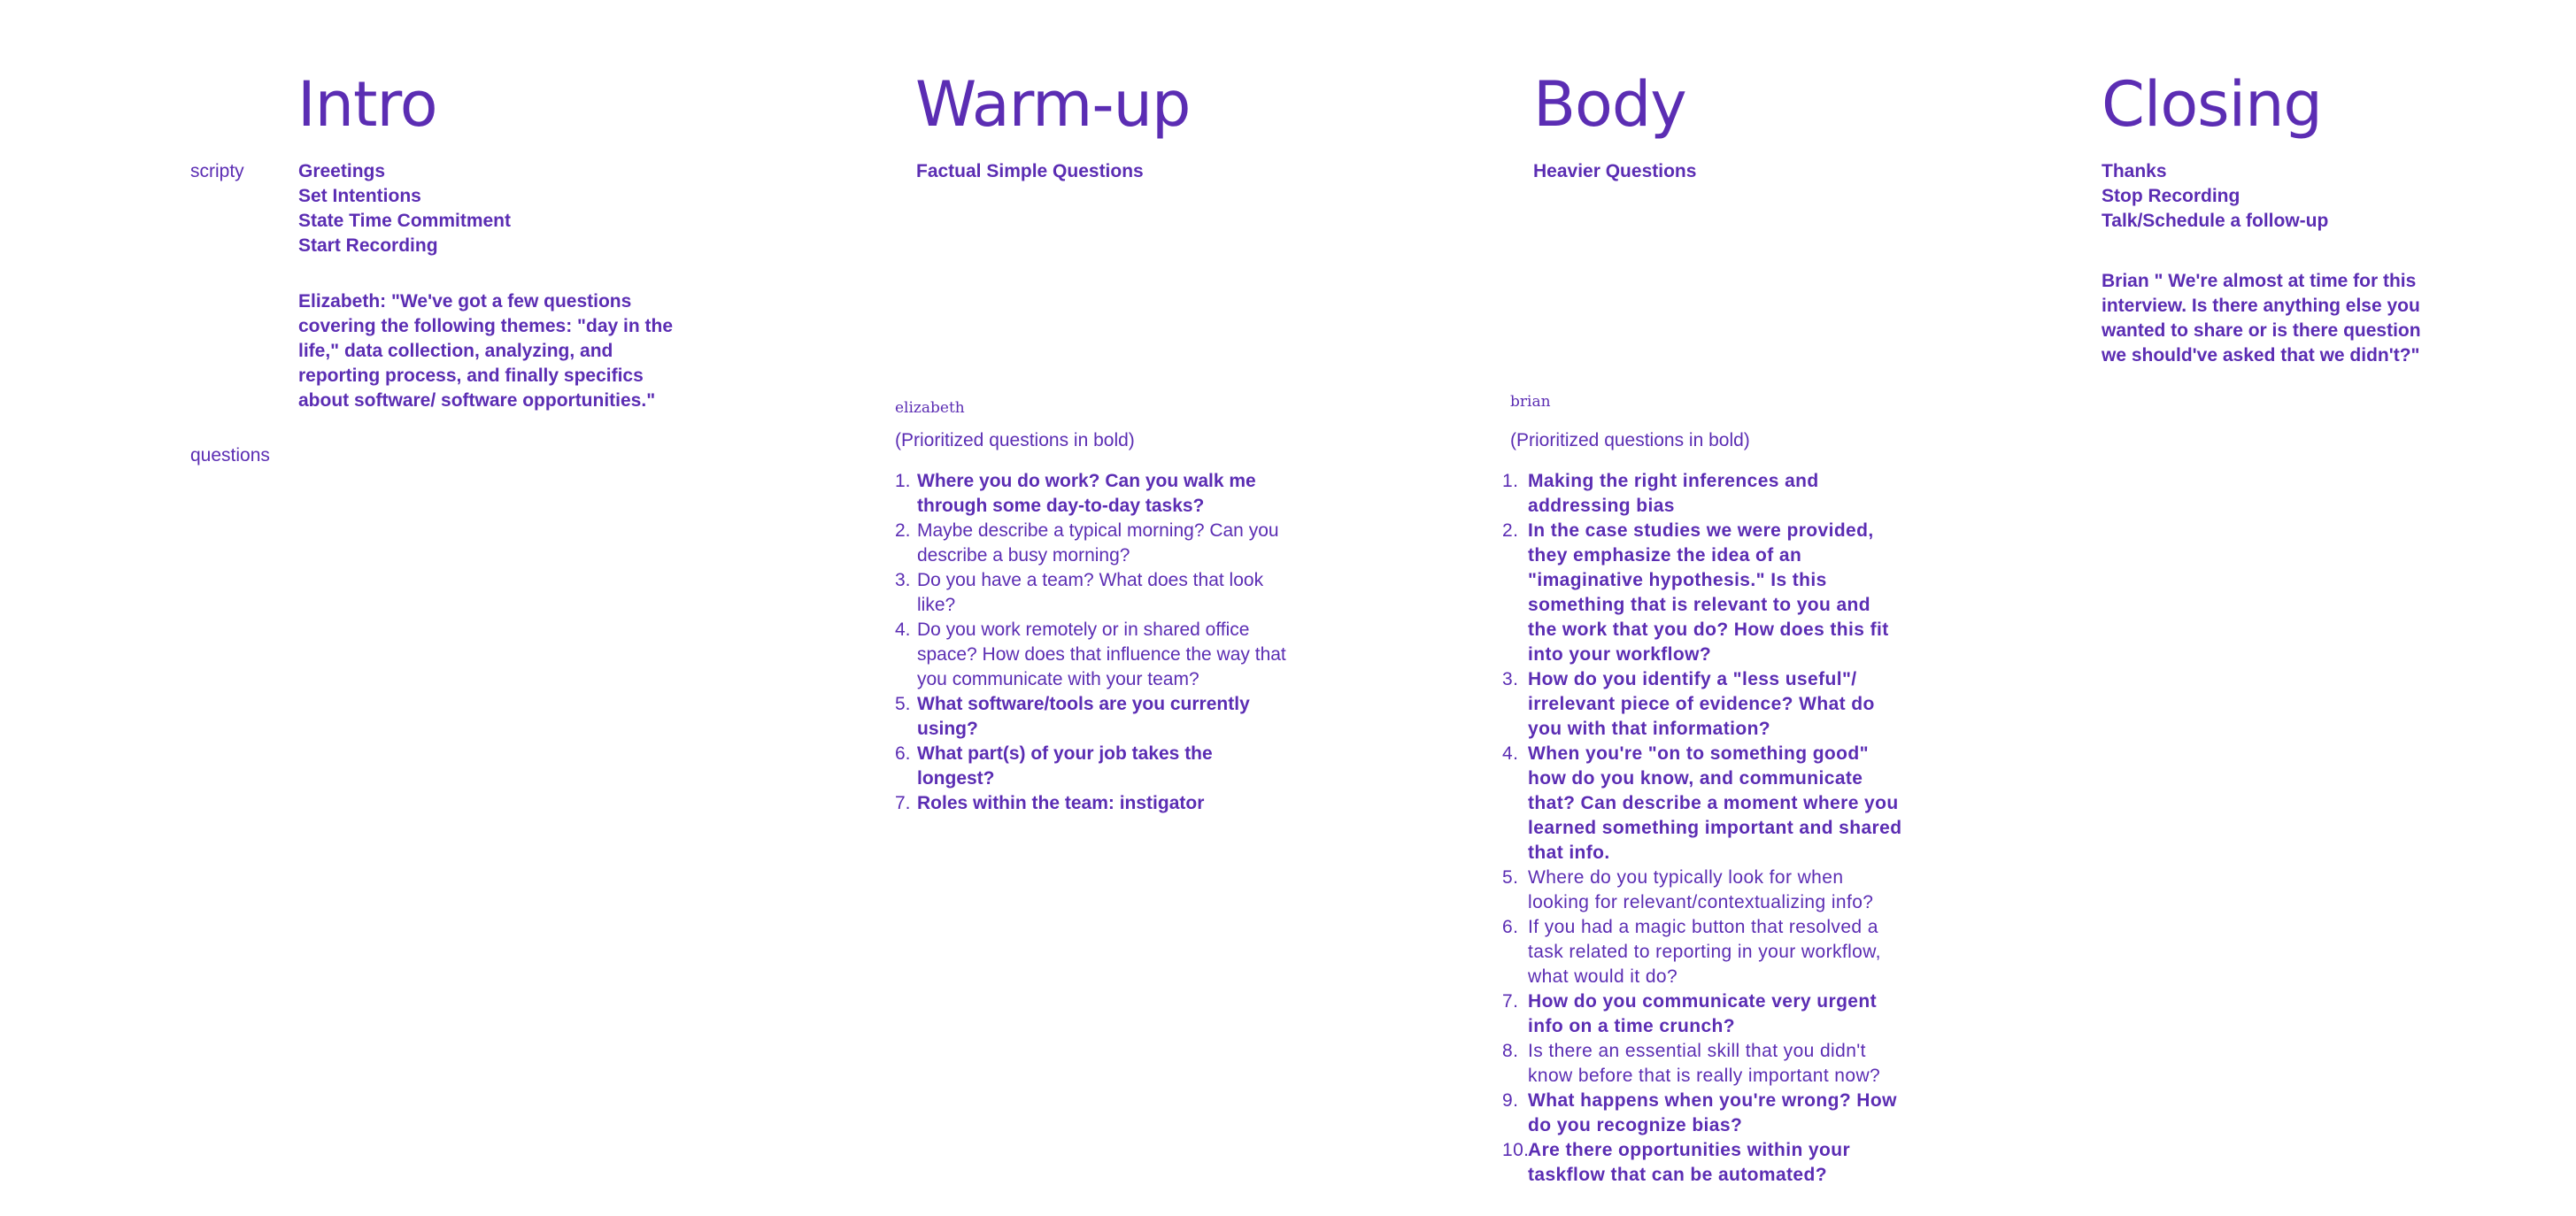  Describe the element at coordinates (2215, 221) in the screenshot. I see `closing-item: Talk/Schedule a follow-up` at that location.